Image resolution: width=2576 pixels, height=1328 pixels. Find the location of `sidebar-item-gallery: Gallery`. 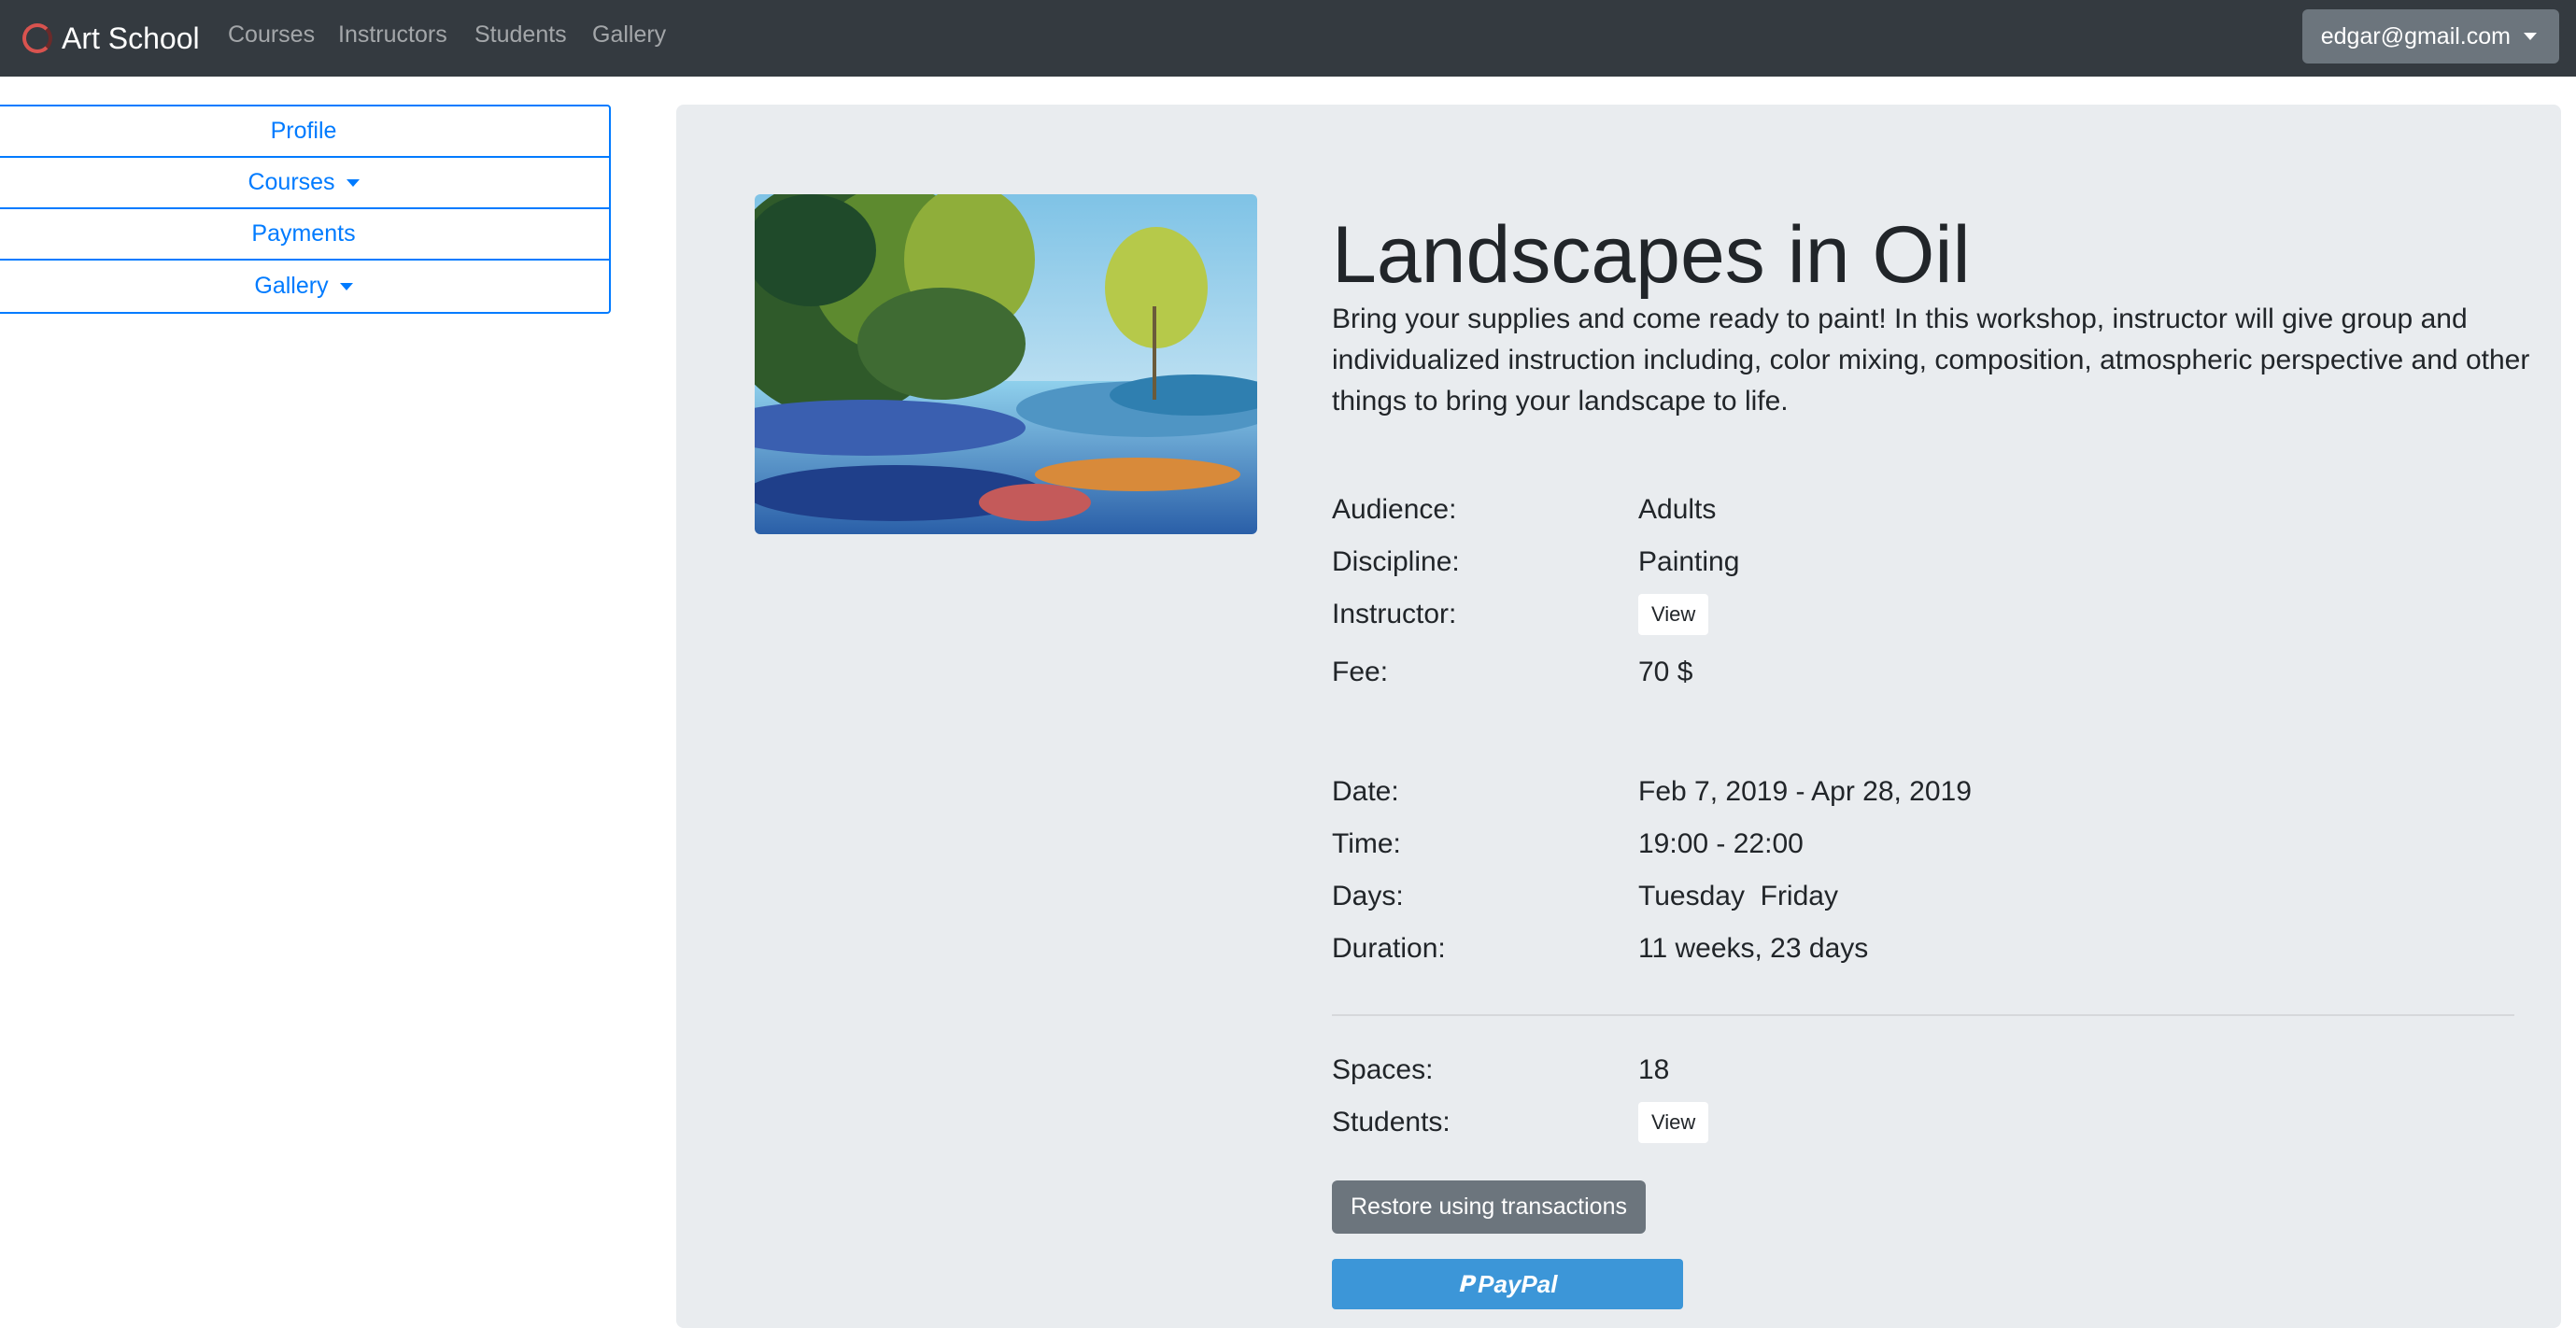

sidebar-item-gallery: Gallery is located at coordinates (304, 286).